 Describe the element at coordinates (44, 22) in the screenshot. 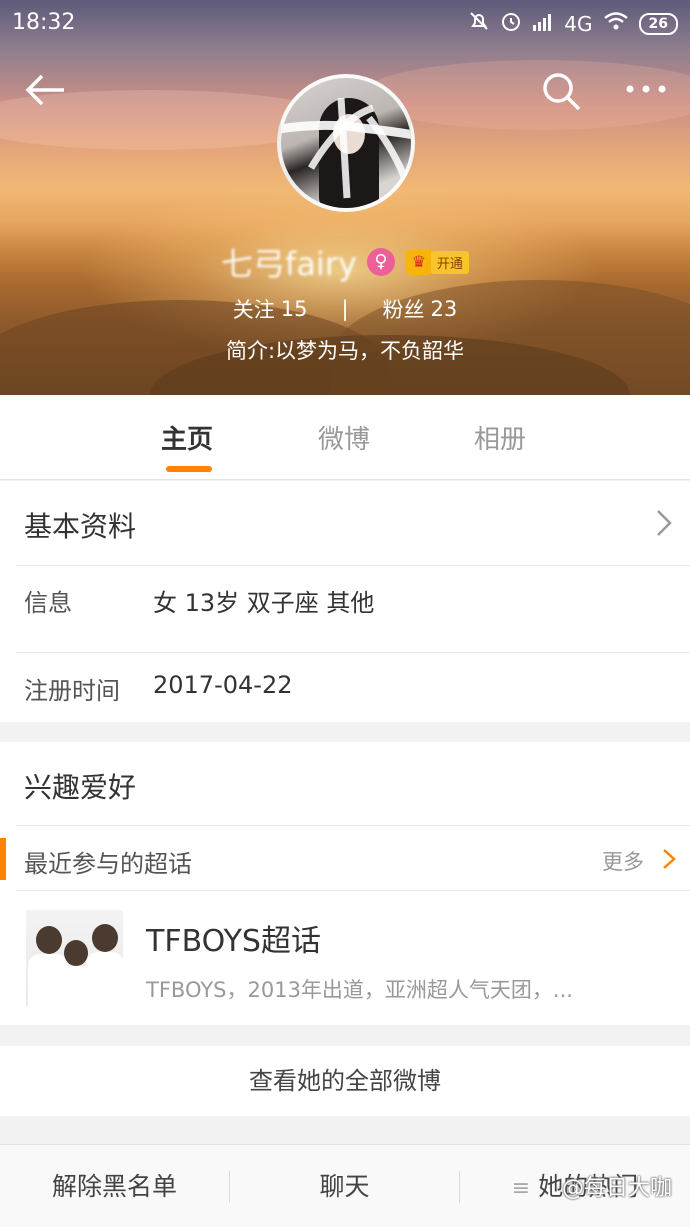

I see `status-time: 18:32` at that location.